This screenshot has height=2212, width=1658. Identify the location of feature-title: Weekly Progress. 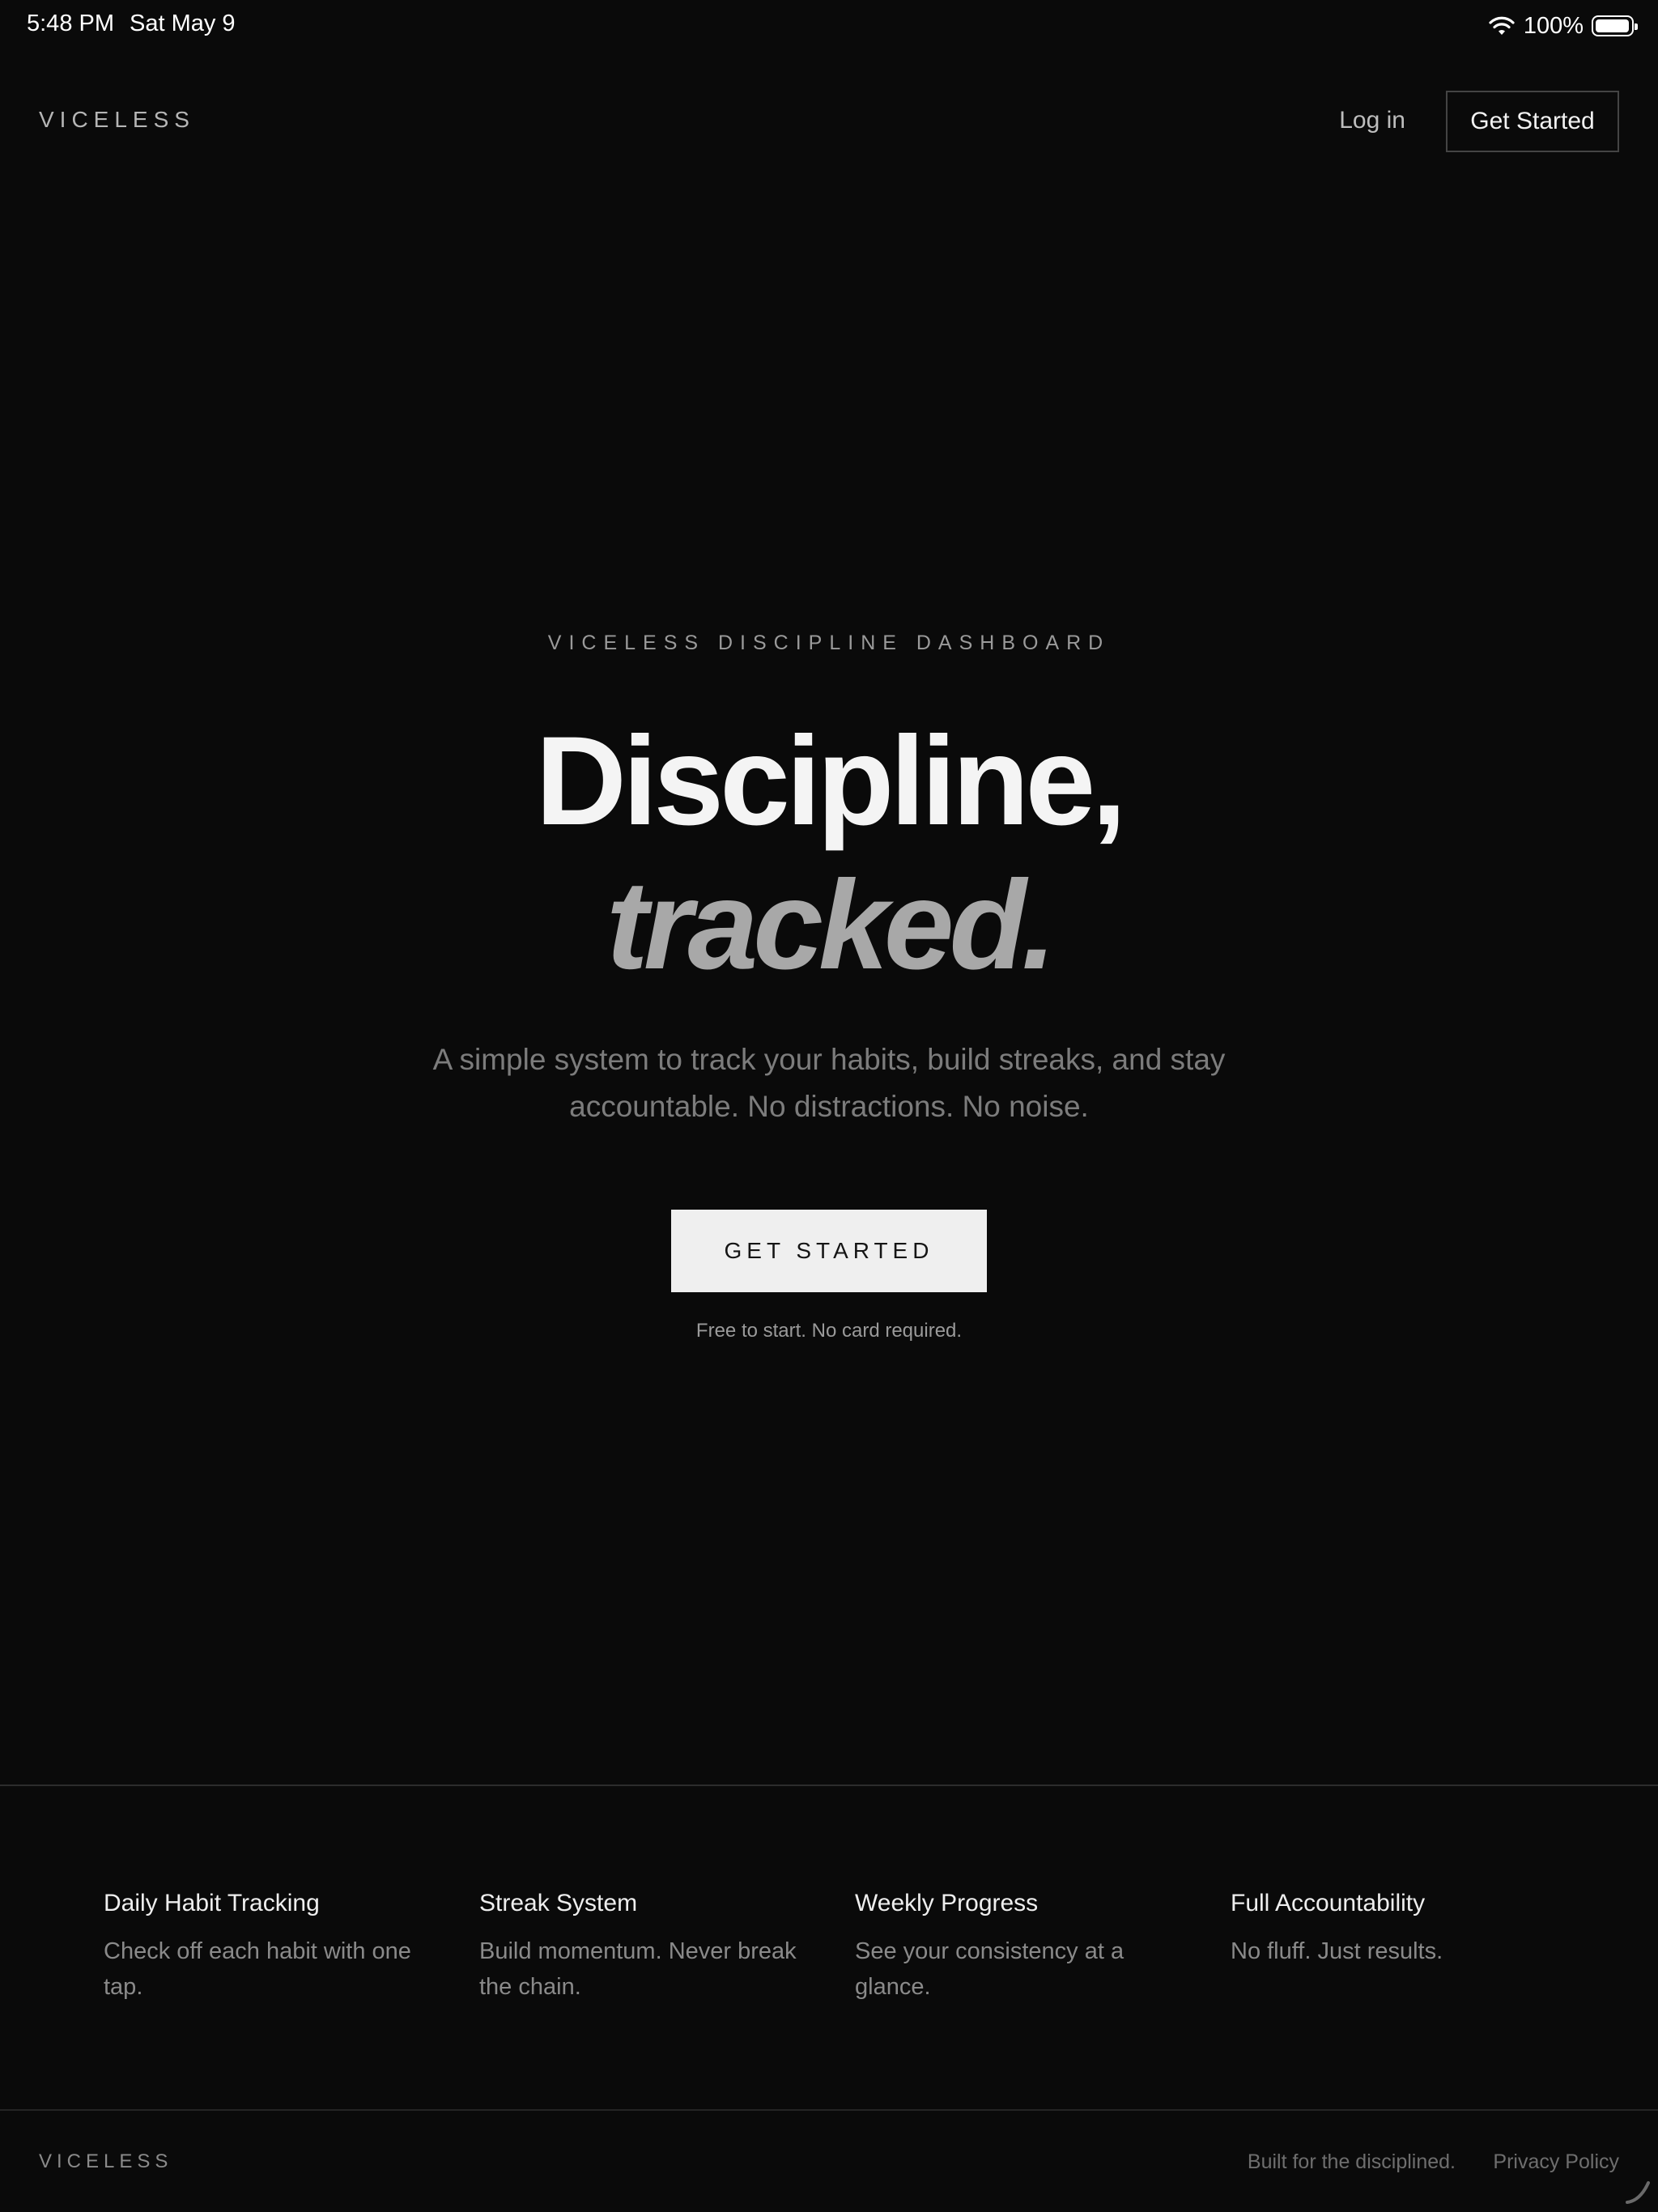
(947, 1903).